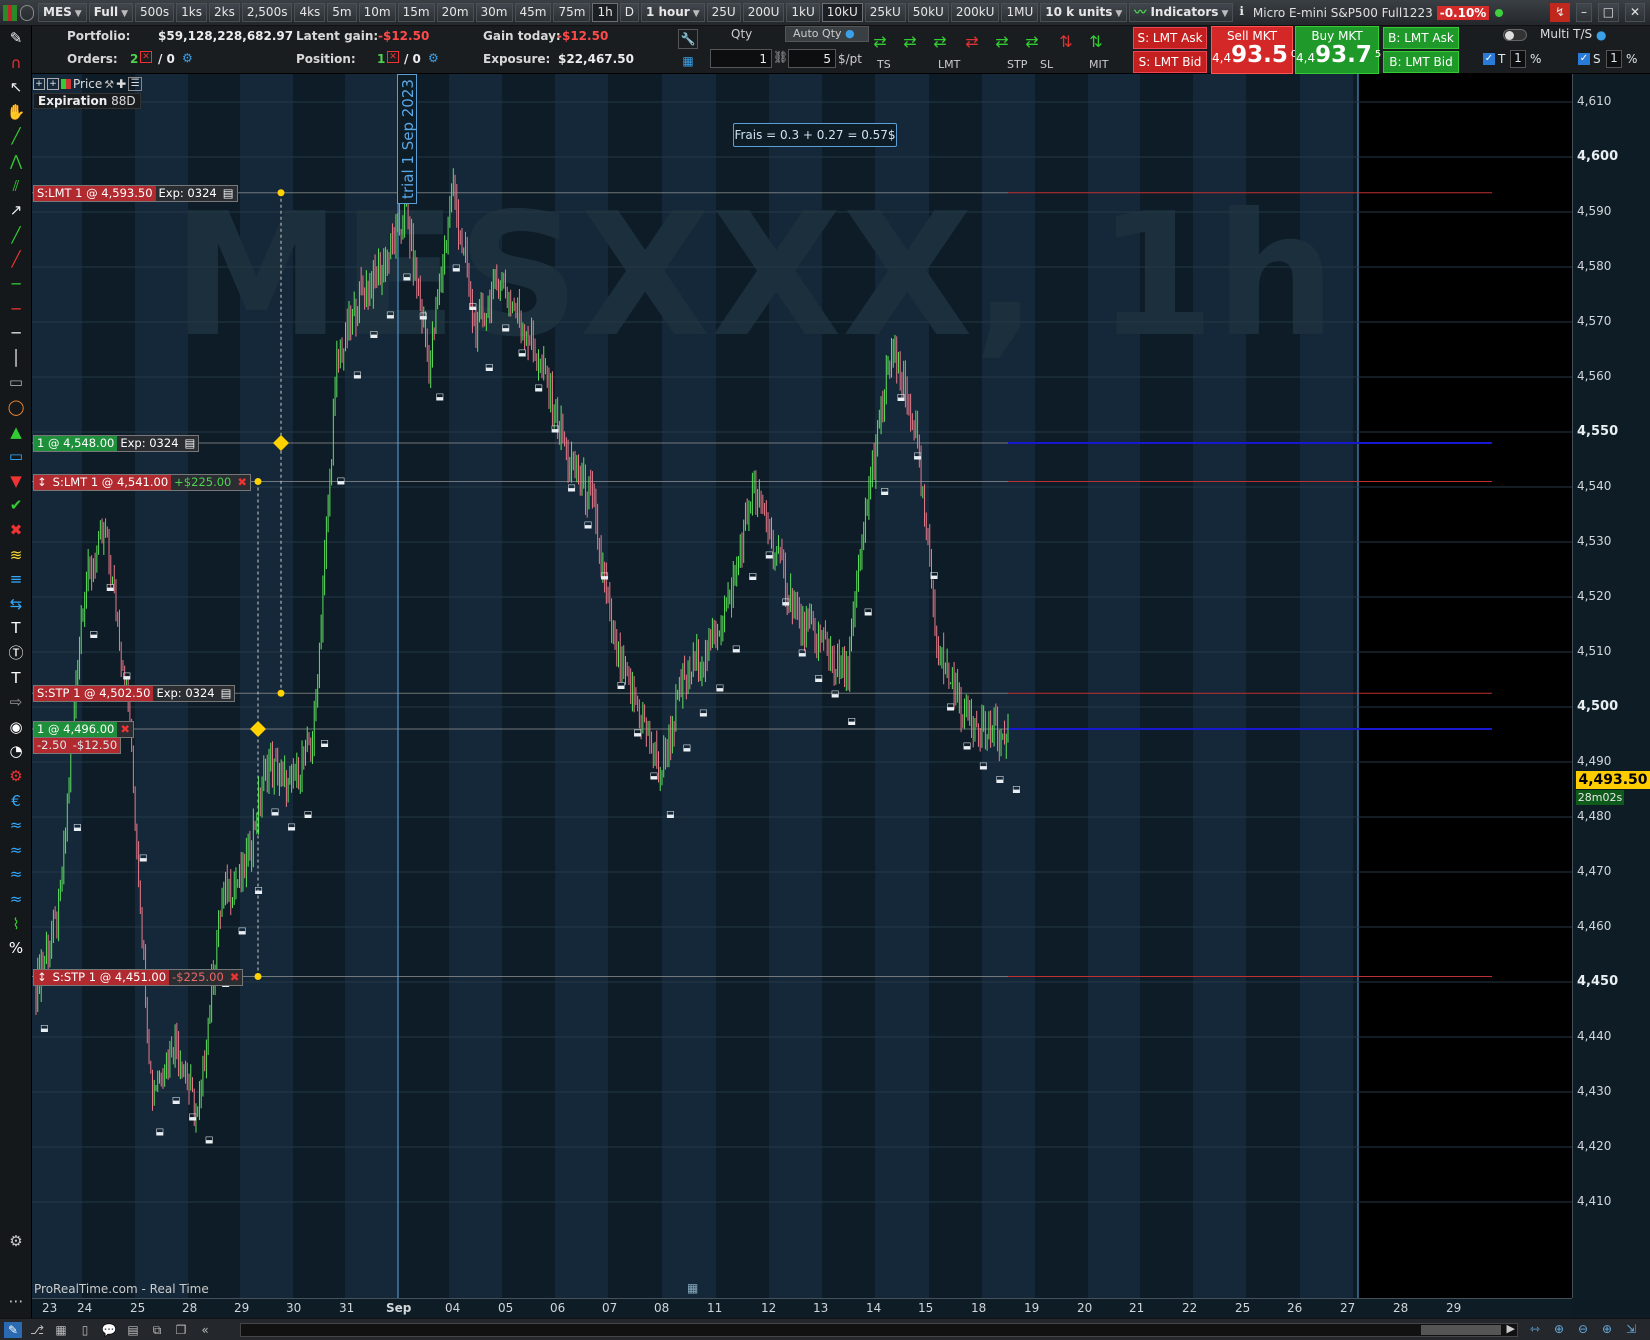  Describe the element at coordinates (83, 729) in the screenshot. I see `position-tag: 1 @ 4,496.00 ✖` at that location.